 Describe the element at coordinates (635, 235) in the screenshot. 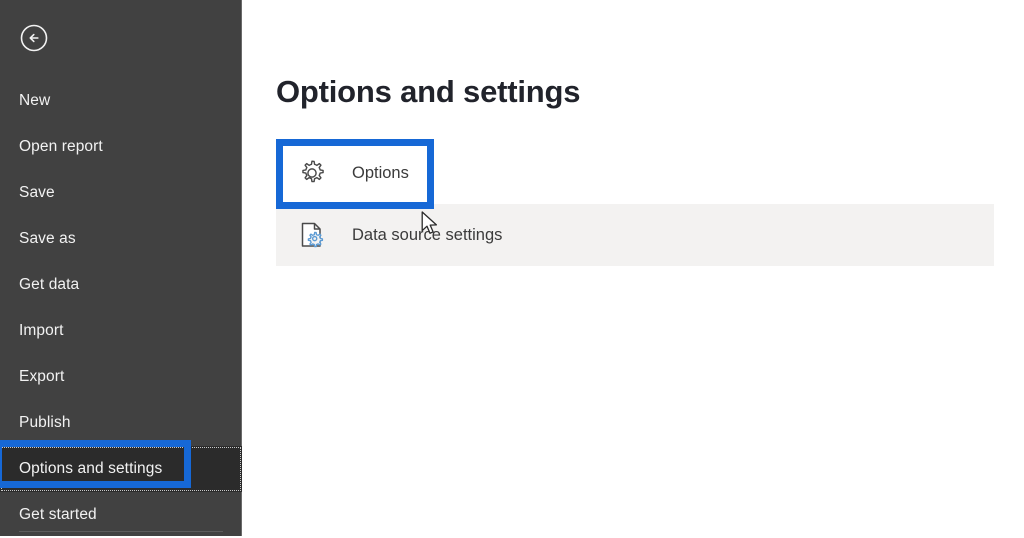

I see `command-row-data-source-settings: Data source settings` at that location.